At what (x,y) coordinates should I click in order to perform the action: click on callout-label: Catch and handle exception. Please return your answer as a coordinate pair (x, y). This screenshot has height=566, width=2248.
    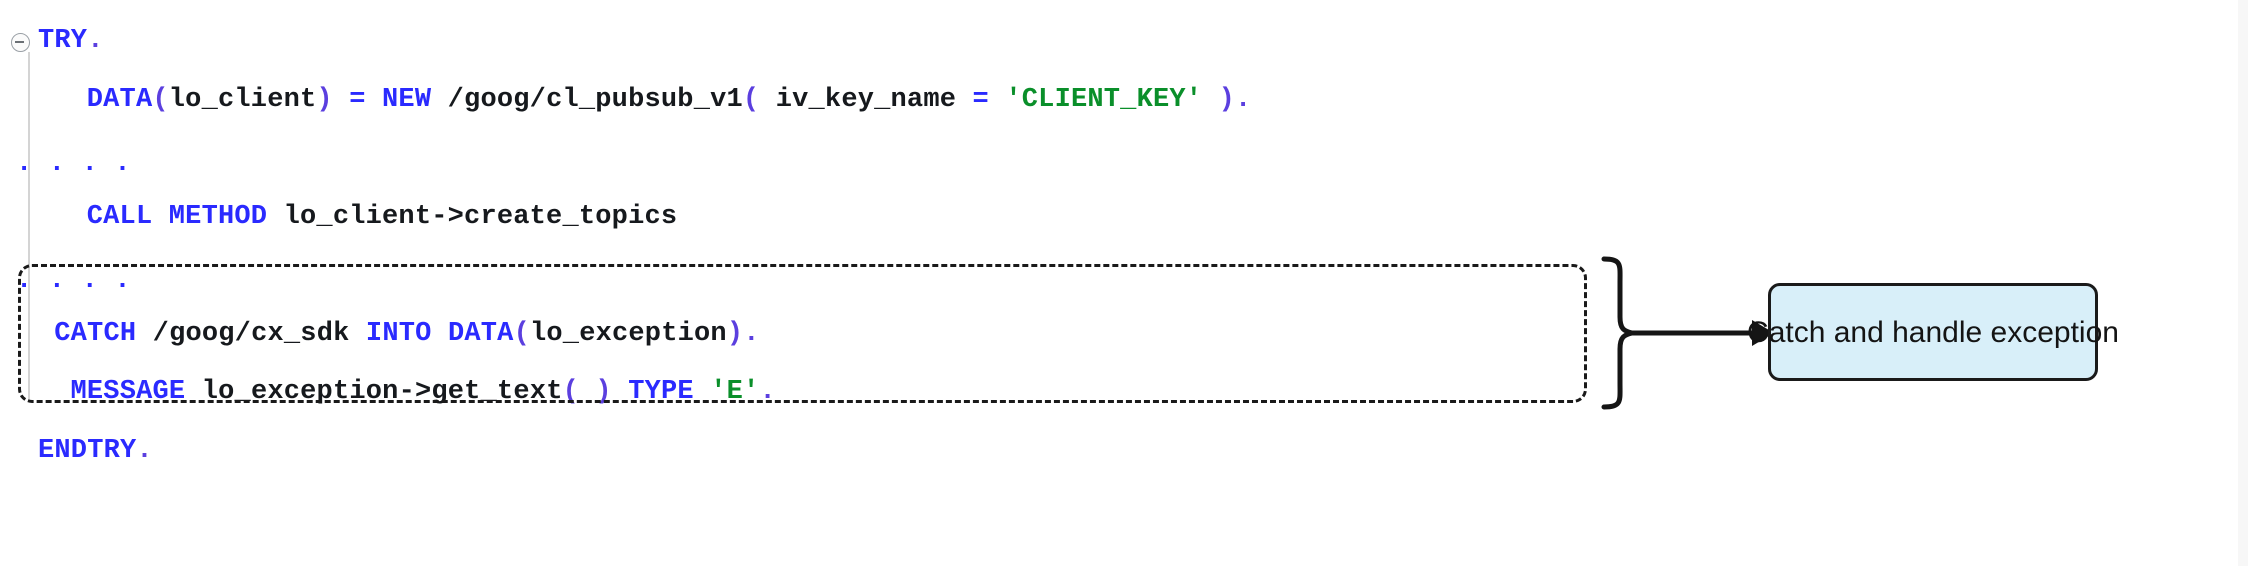
    Looking at the image, I should click on (1933, 332).